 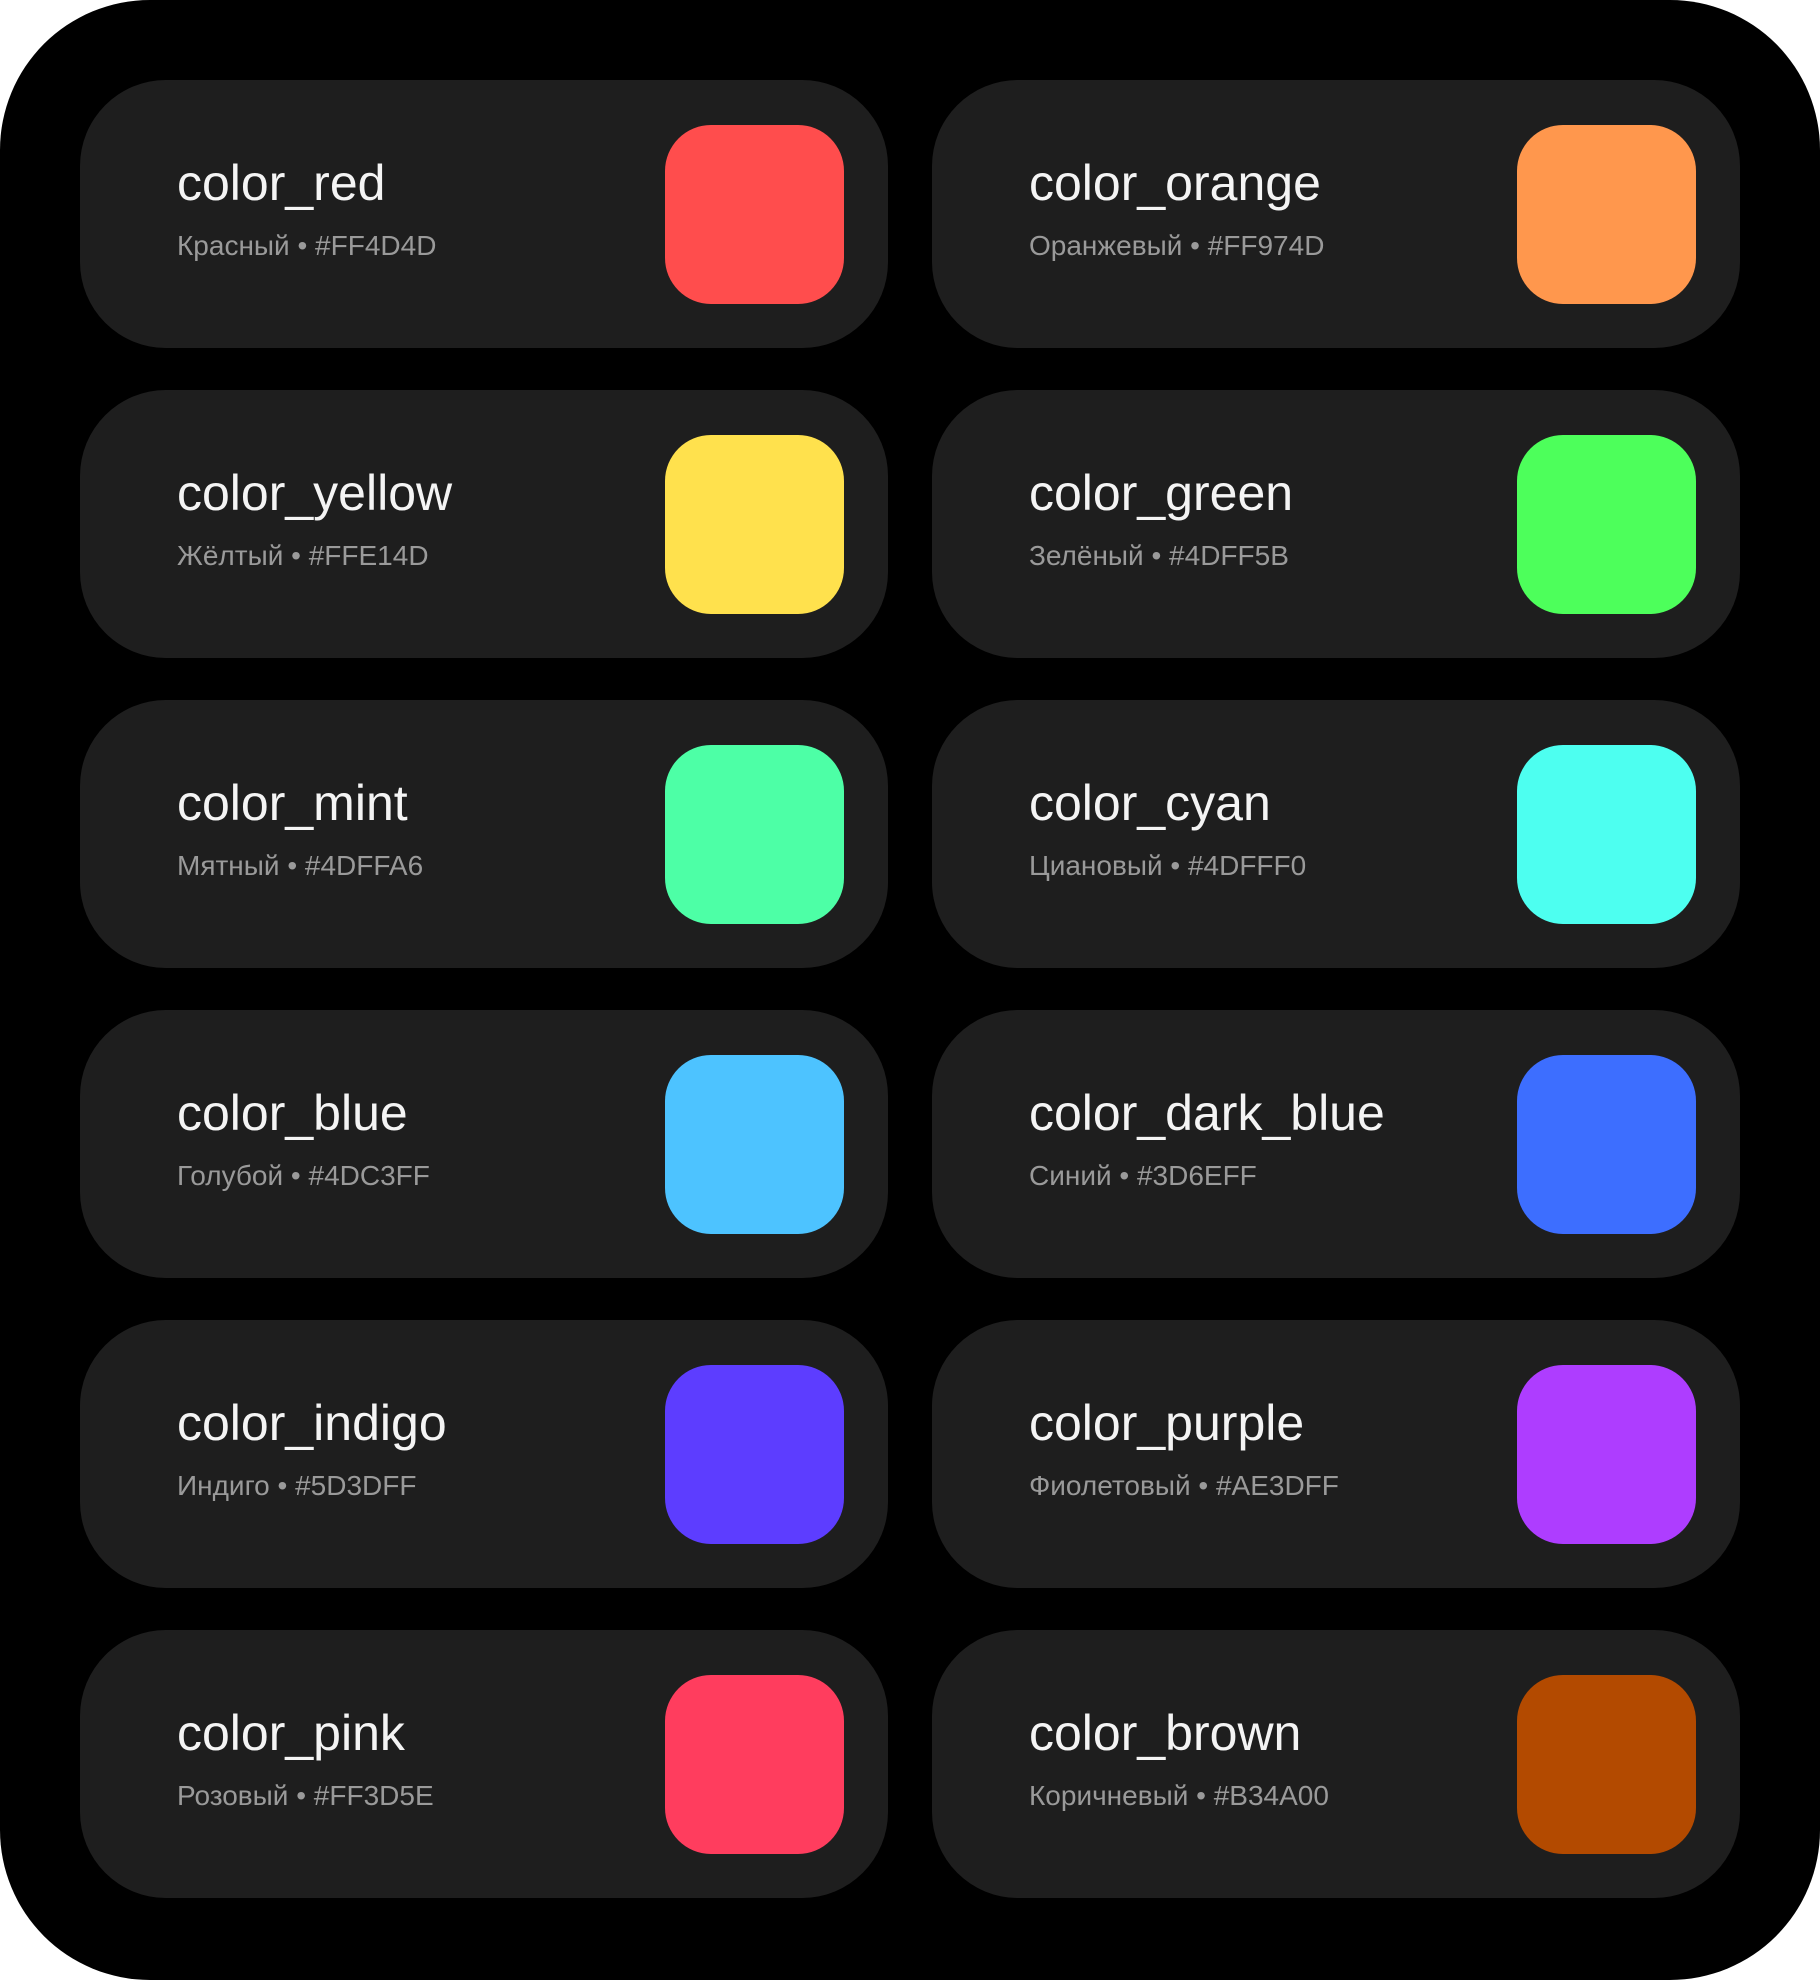 What do you see at coordinates (1179, 1795) in the screenshot?
I see `color-description: Коричневый • #B34A00` at bounding box center [1179, 1795].